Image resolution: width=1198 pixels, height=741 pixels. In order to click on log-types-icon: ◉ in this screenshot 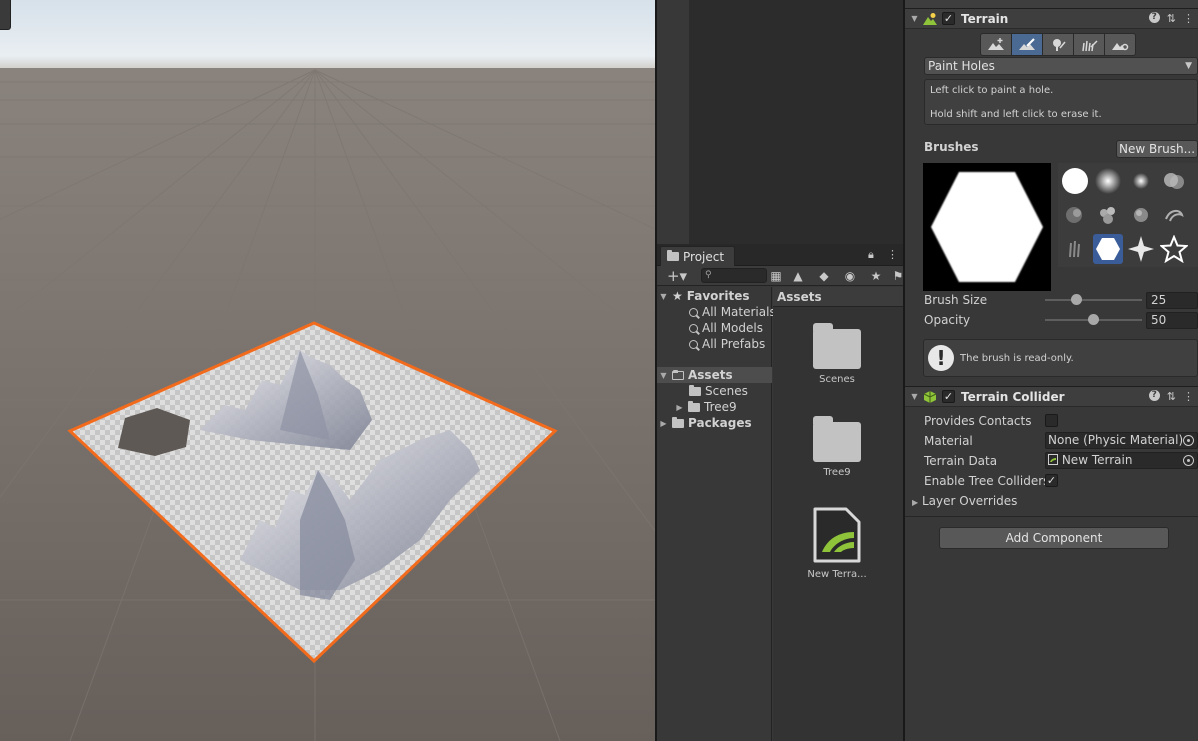, I will do `click(850, 276)`.